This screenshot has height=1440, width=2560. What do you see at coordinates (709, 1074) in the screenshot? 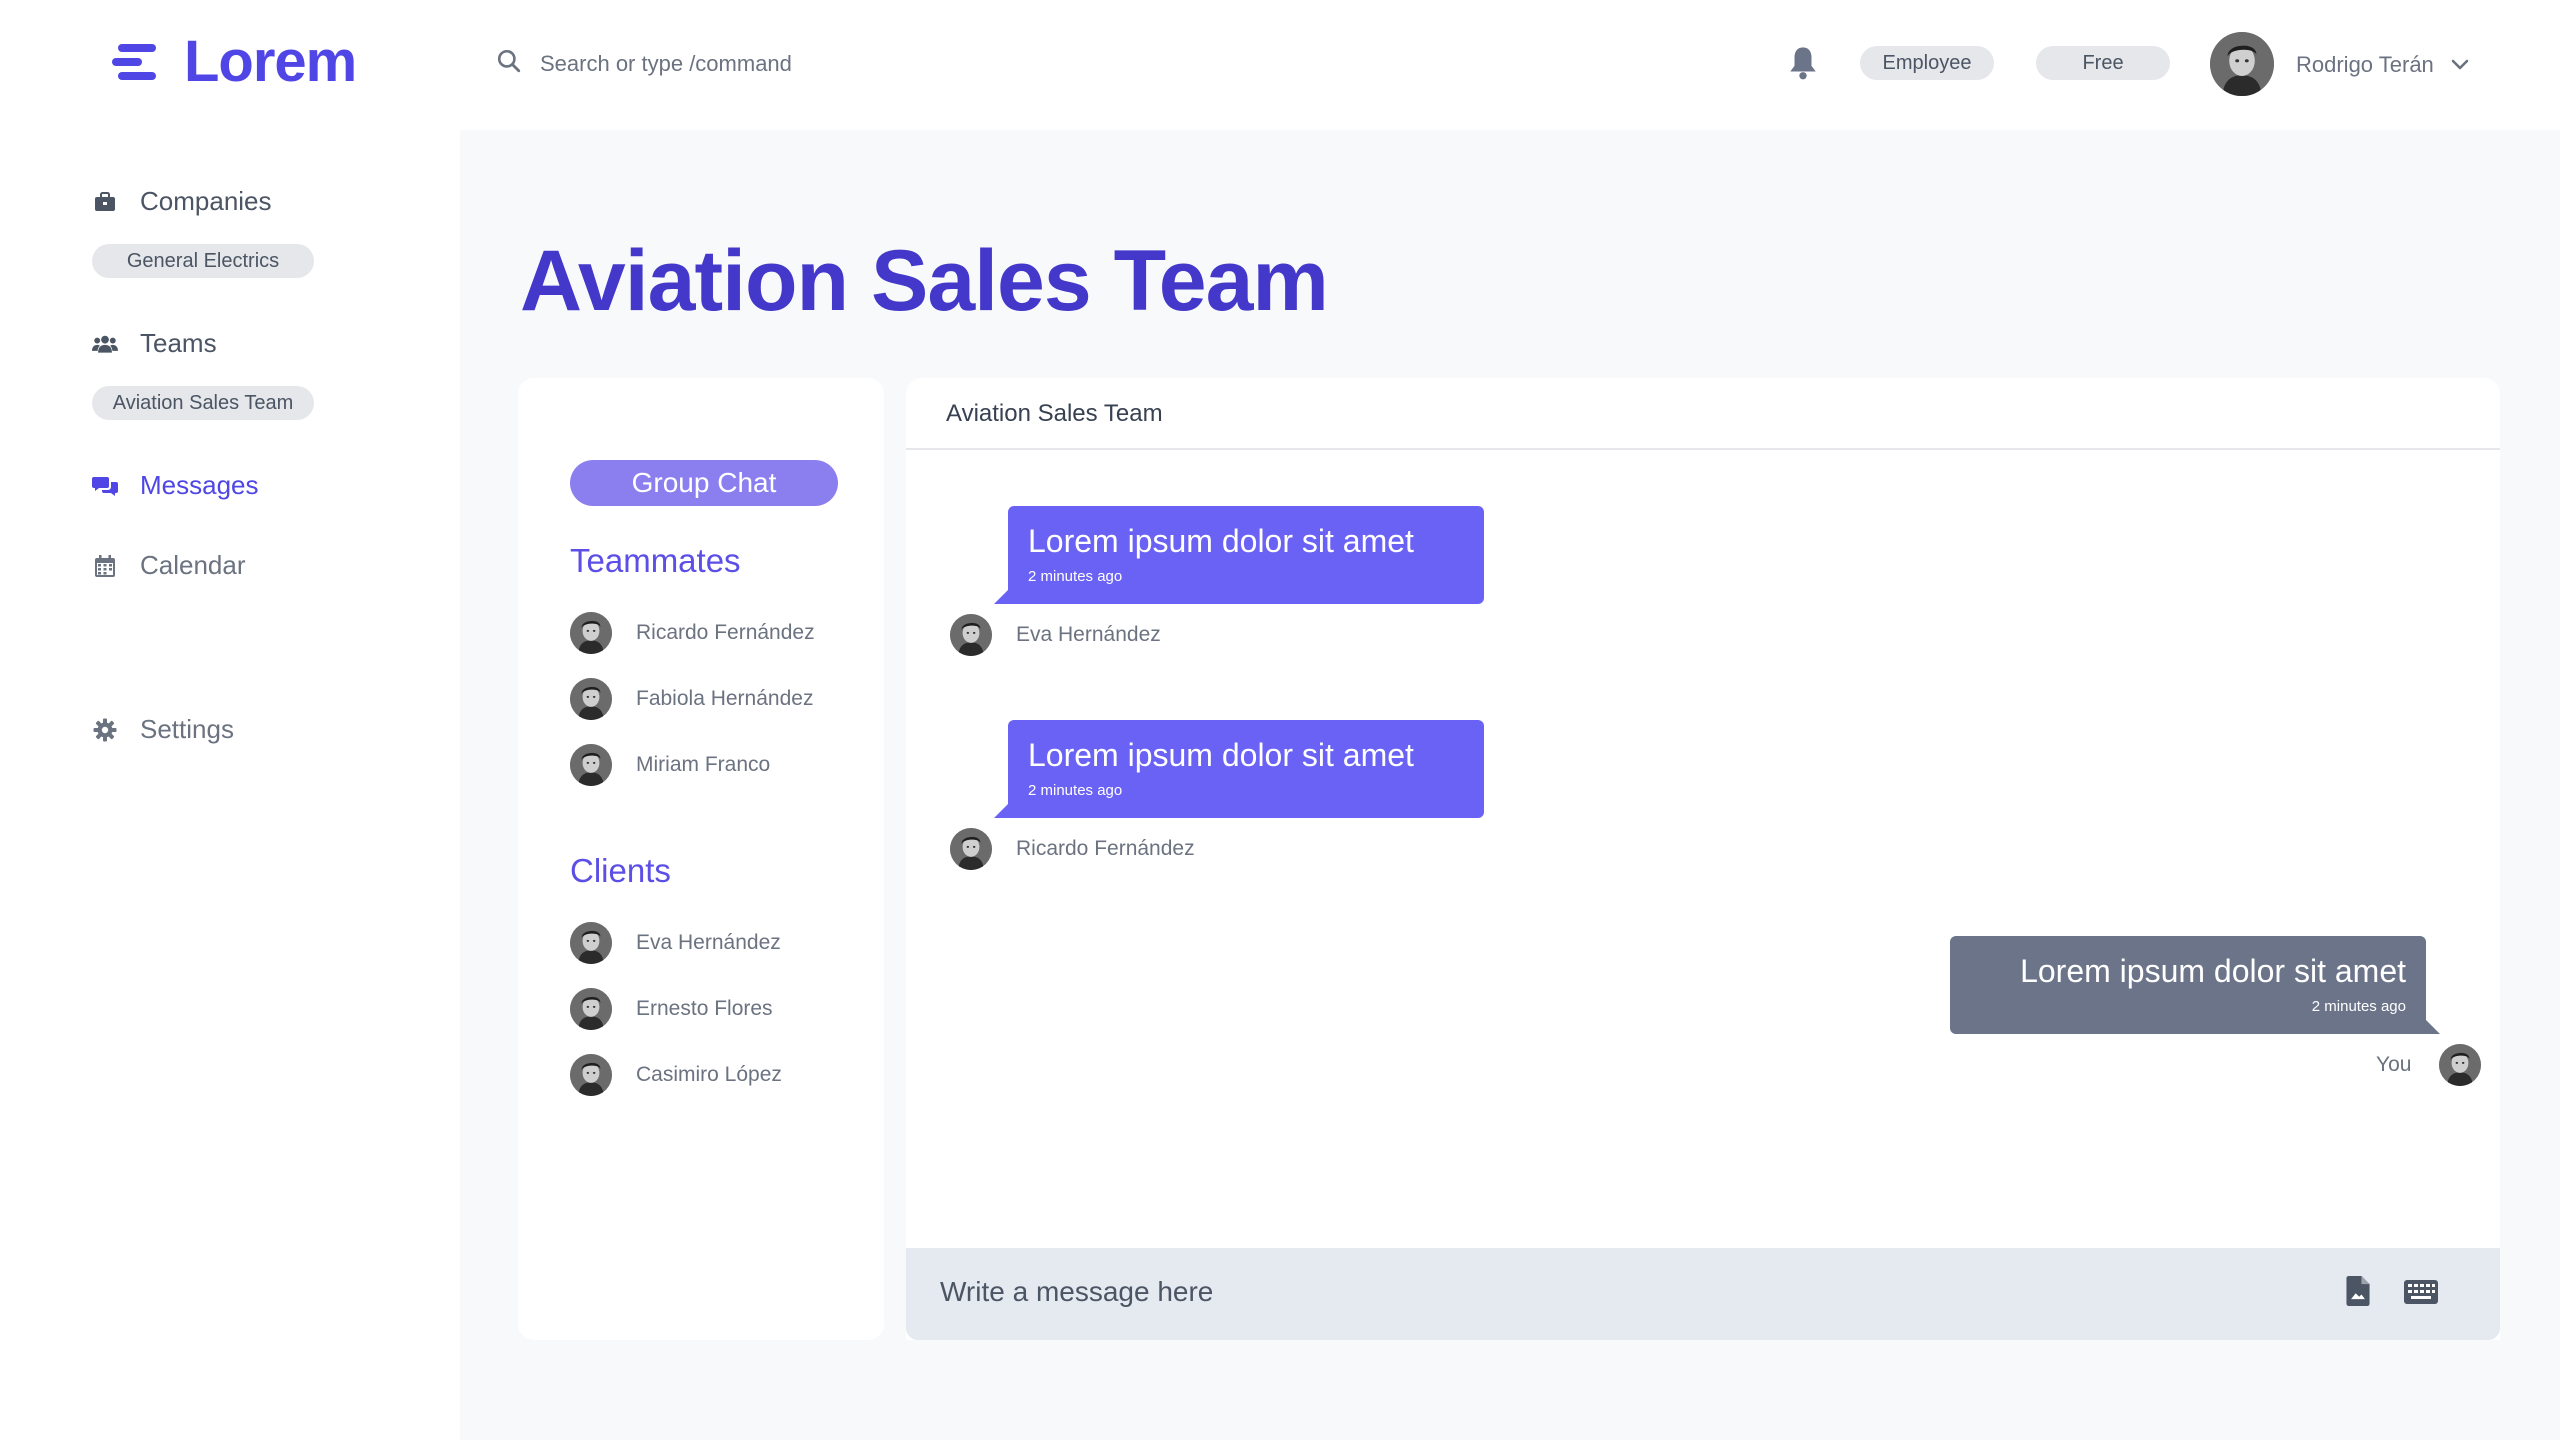
I see `contact-name: Casimiro López` at bounding box center [709, 1074].